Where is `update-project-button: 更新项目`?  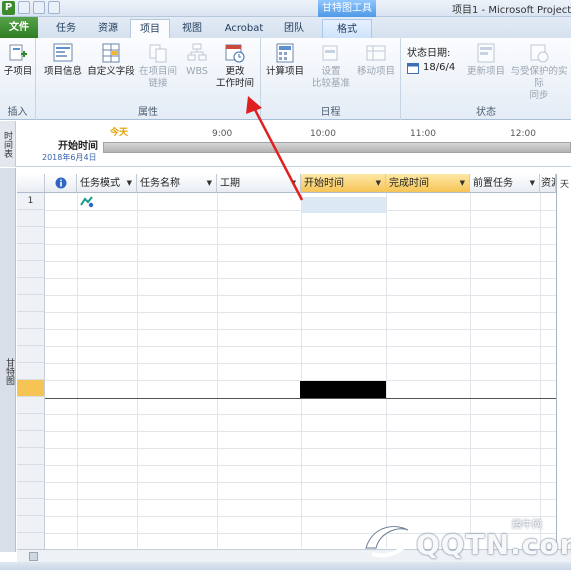 update-project-button: 更新项目 is located at coordinates (486, 60).